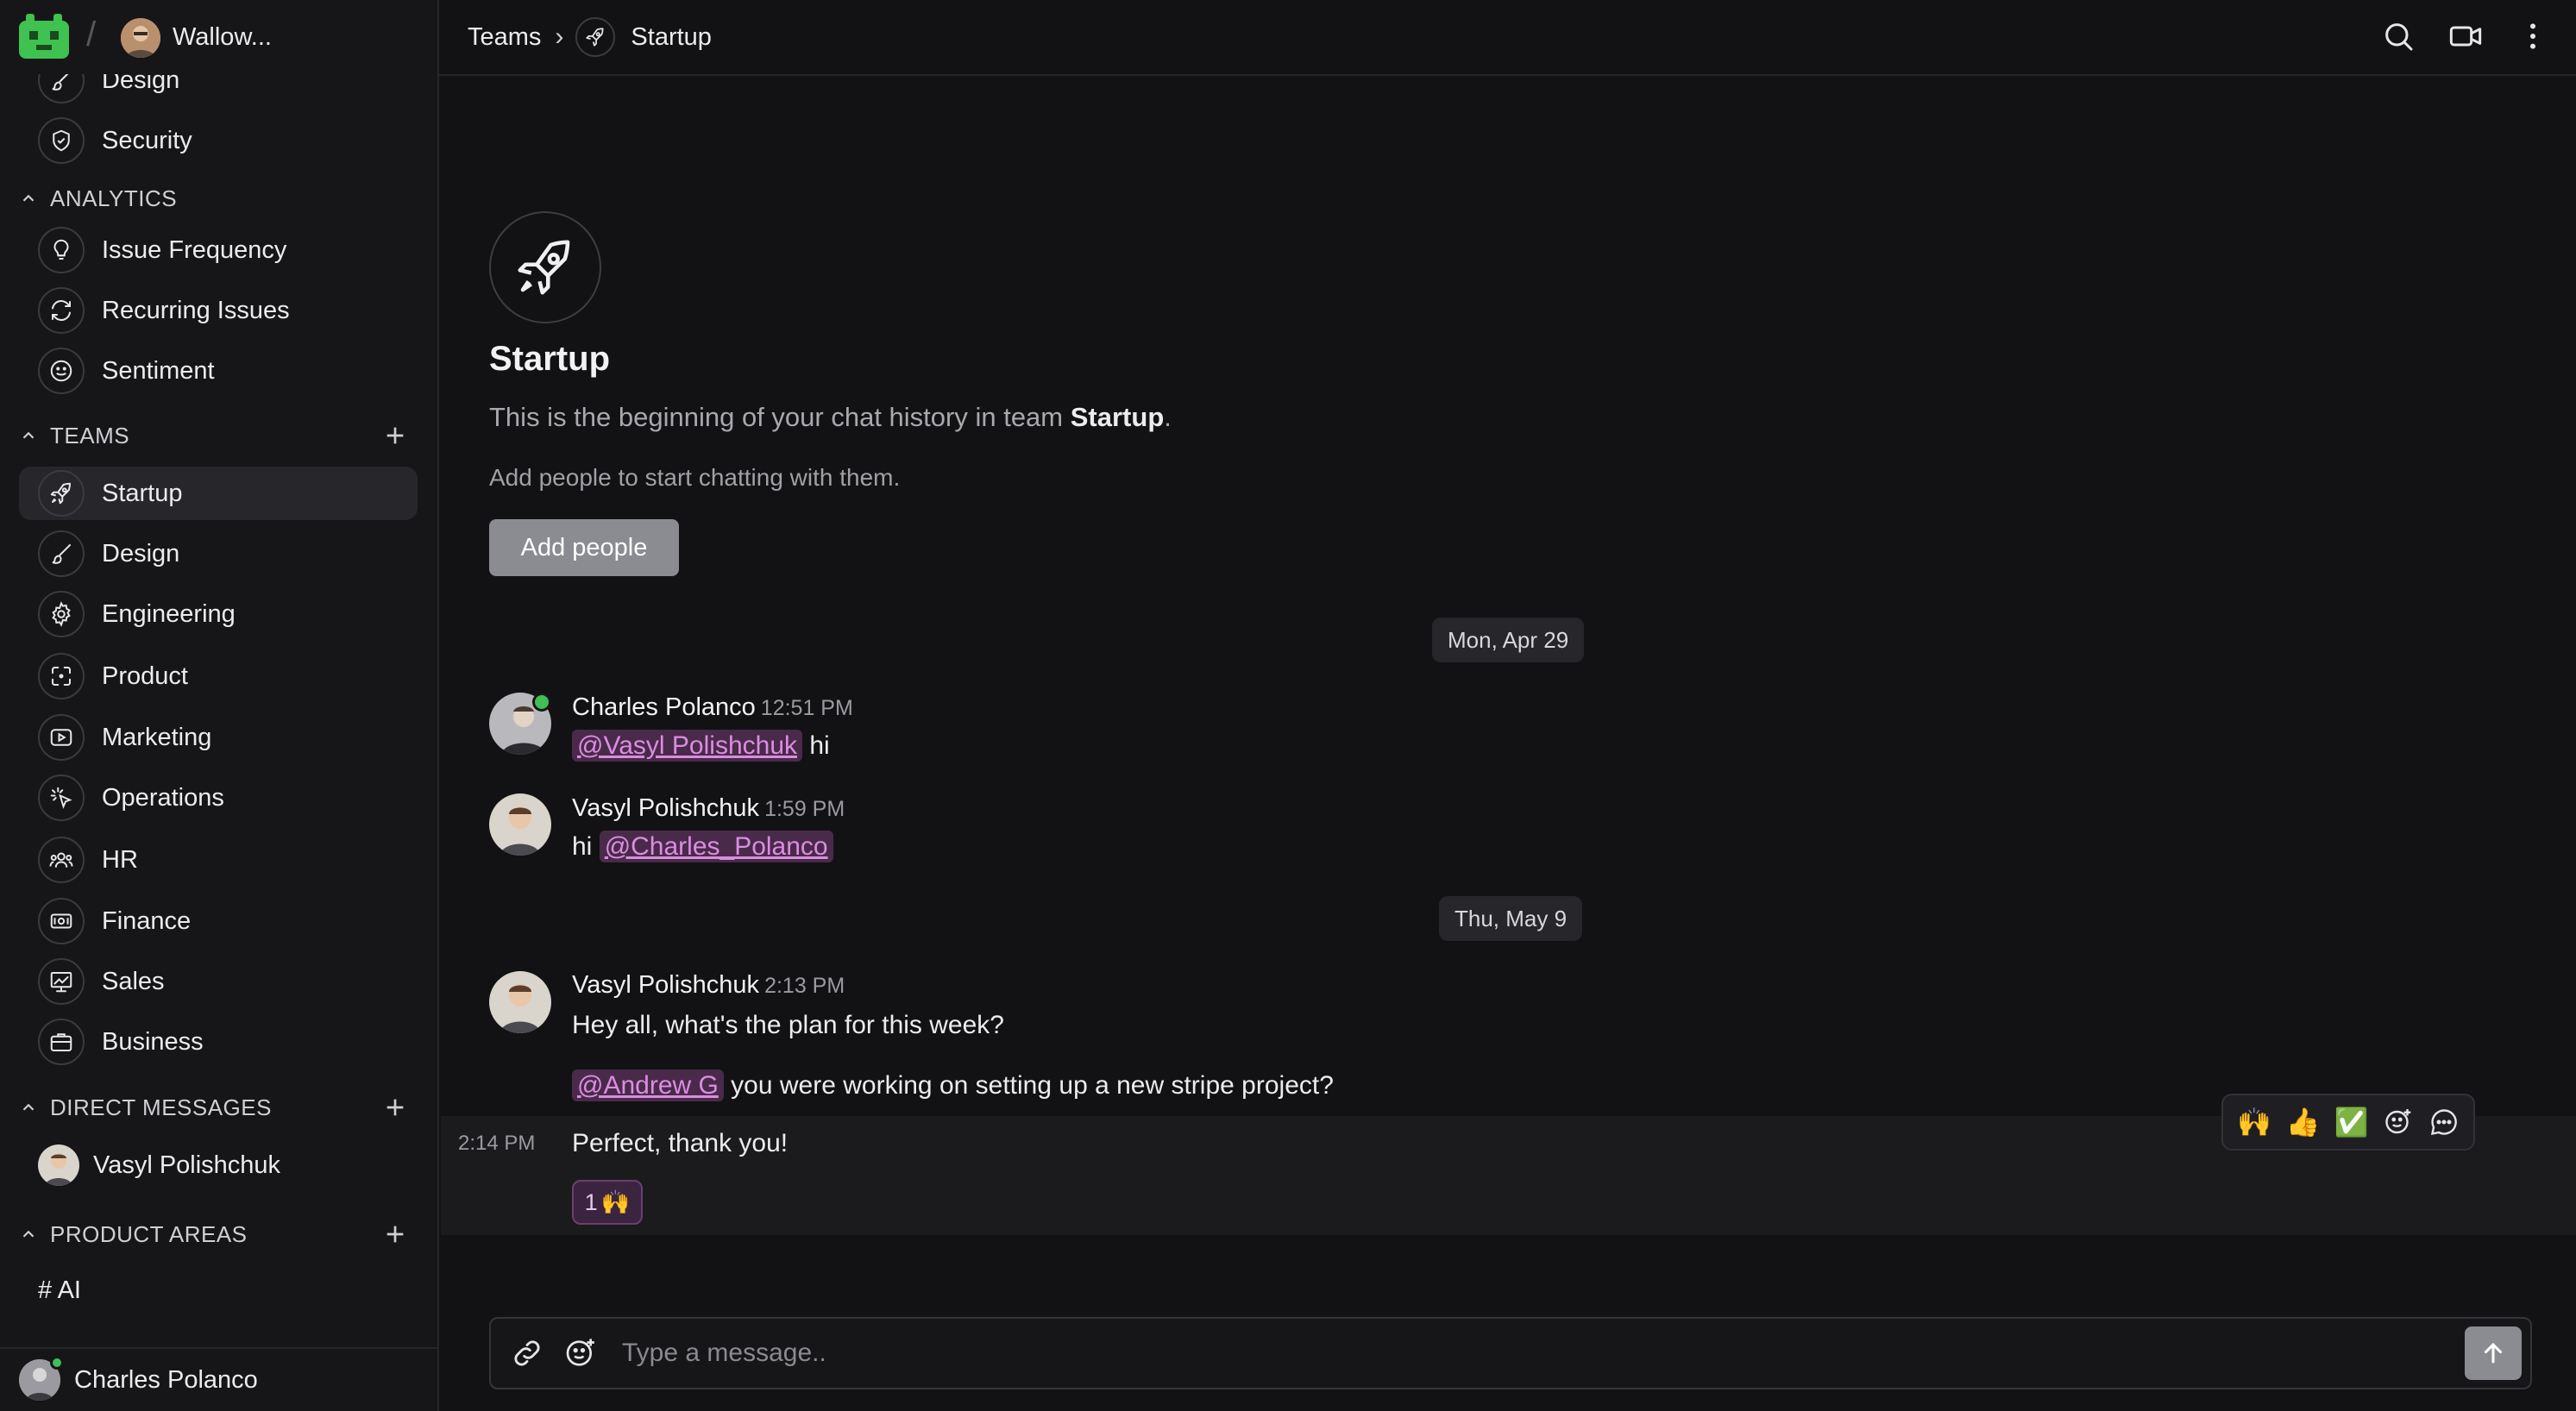 This screenshot has height=1411, width=2576. What do you see at coordinates (2444, 1122) in the screenshot?
I see `reply-thread-icon` at bounding box center [2444, 1122].